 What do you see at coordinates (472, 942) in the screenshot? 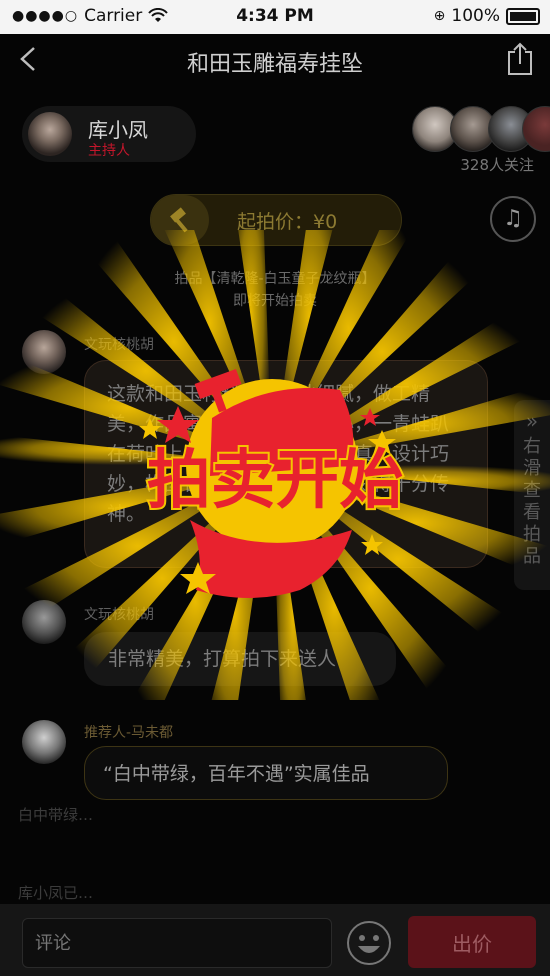
I see `bid-button: 出价` at bounding box center [472, 942].